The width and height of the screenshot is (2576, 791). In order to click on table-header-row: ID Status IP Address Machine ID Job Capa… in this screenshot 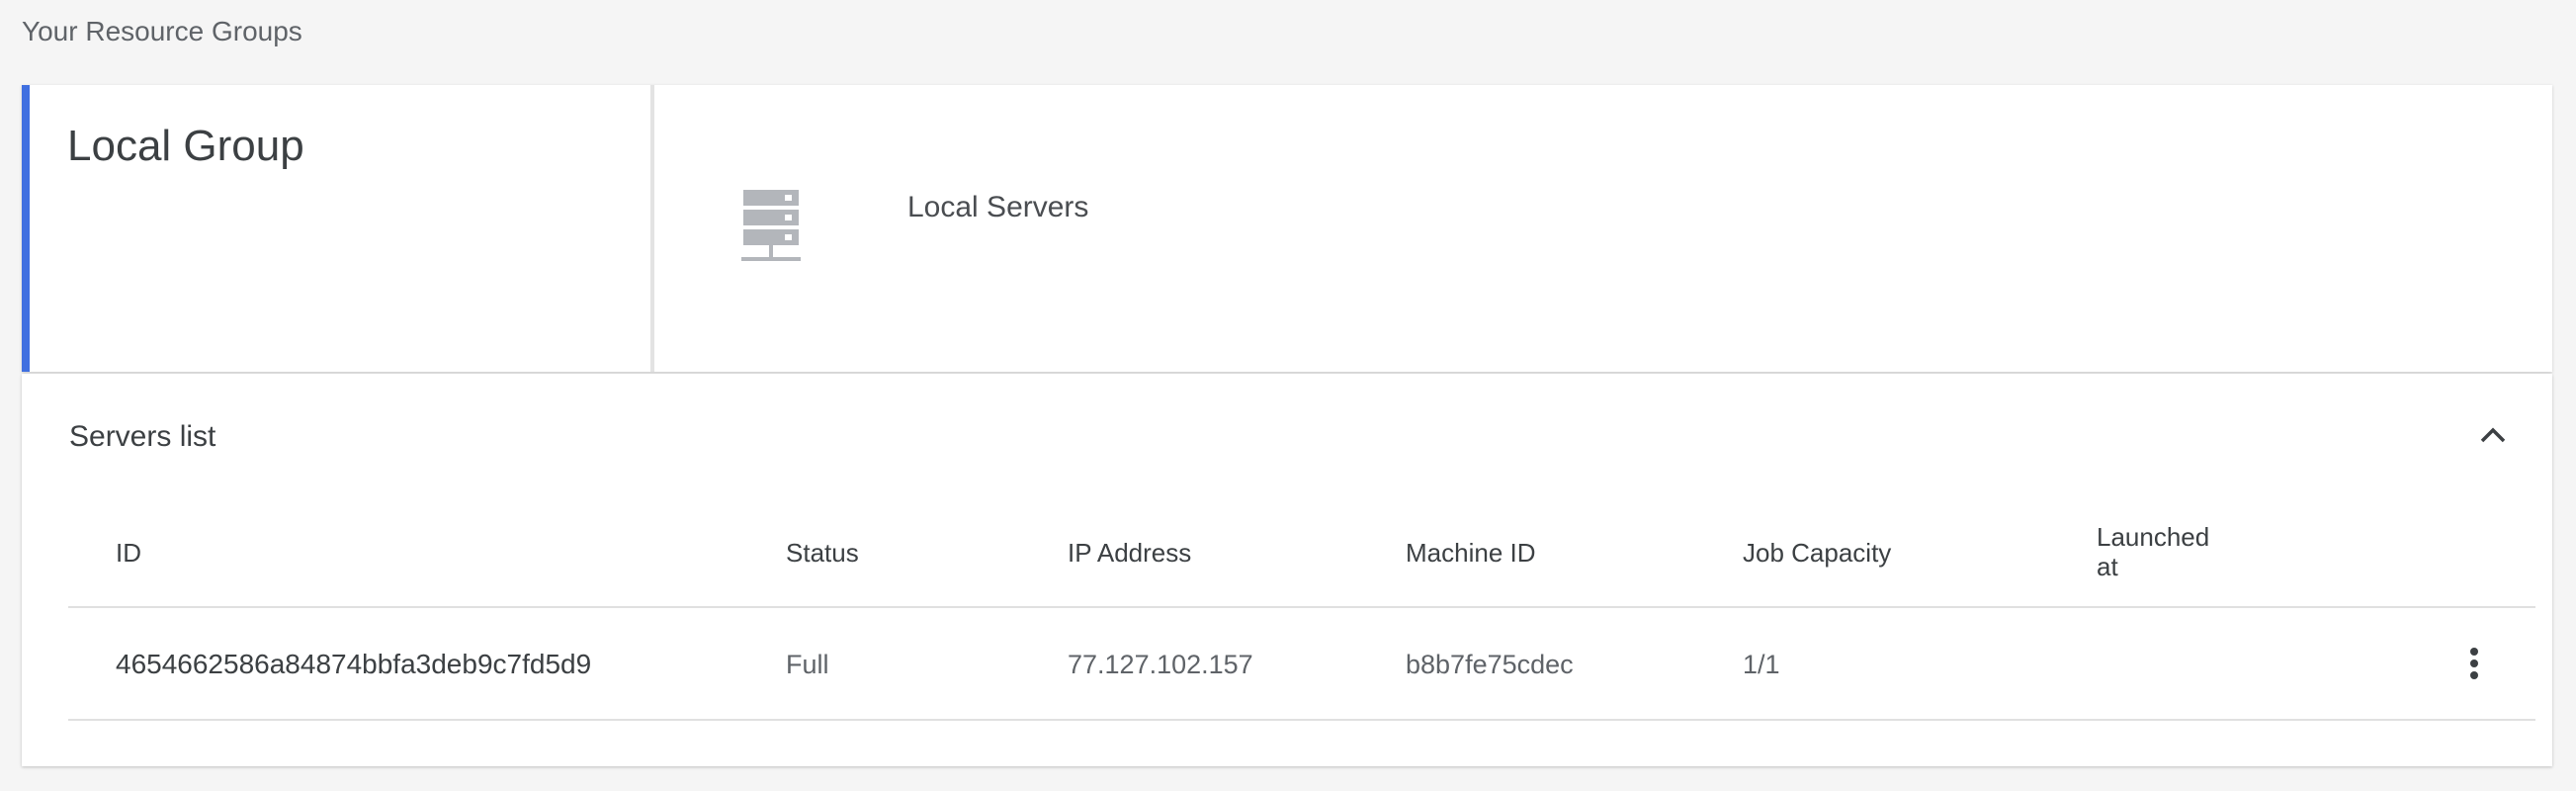, I will do `click(1301, 555)`.